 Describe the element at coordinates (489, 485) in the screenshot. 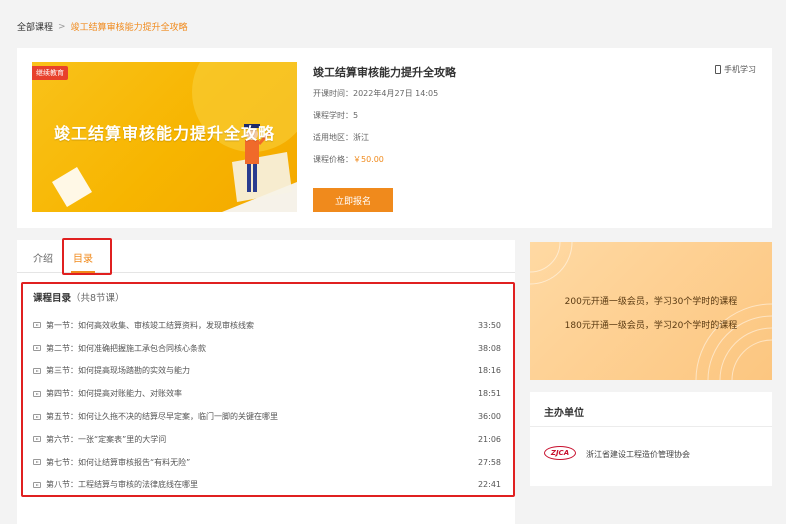

I see `lesson-duration: 22:41` at that location.